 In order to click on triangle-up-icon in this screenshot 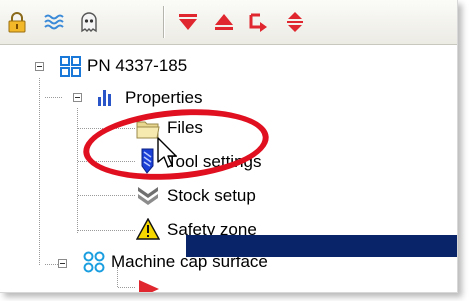, I will do `click(224, 22)`.